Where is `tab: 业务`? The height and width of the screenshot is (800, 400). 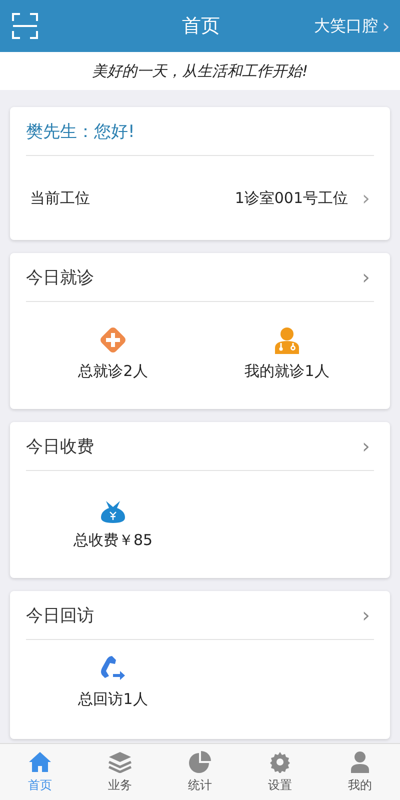 tab: 业务 is located at coordinates (120, 772).